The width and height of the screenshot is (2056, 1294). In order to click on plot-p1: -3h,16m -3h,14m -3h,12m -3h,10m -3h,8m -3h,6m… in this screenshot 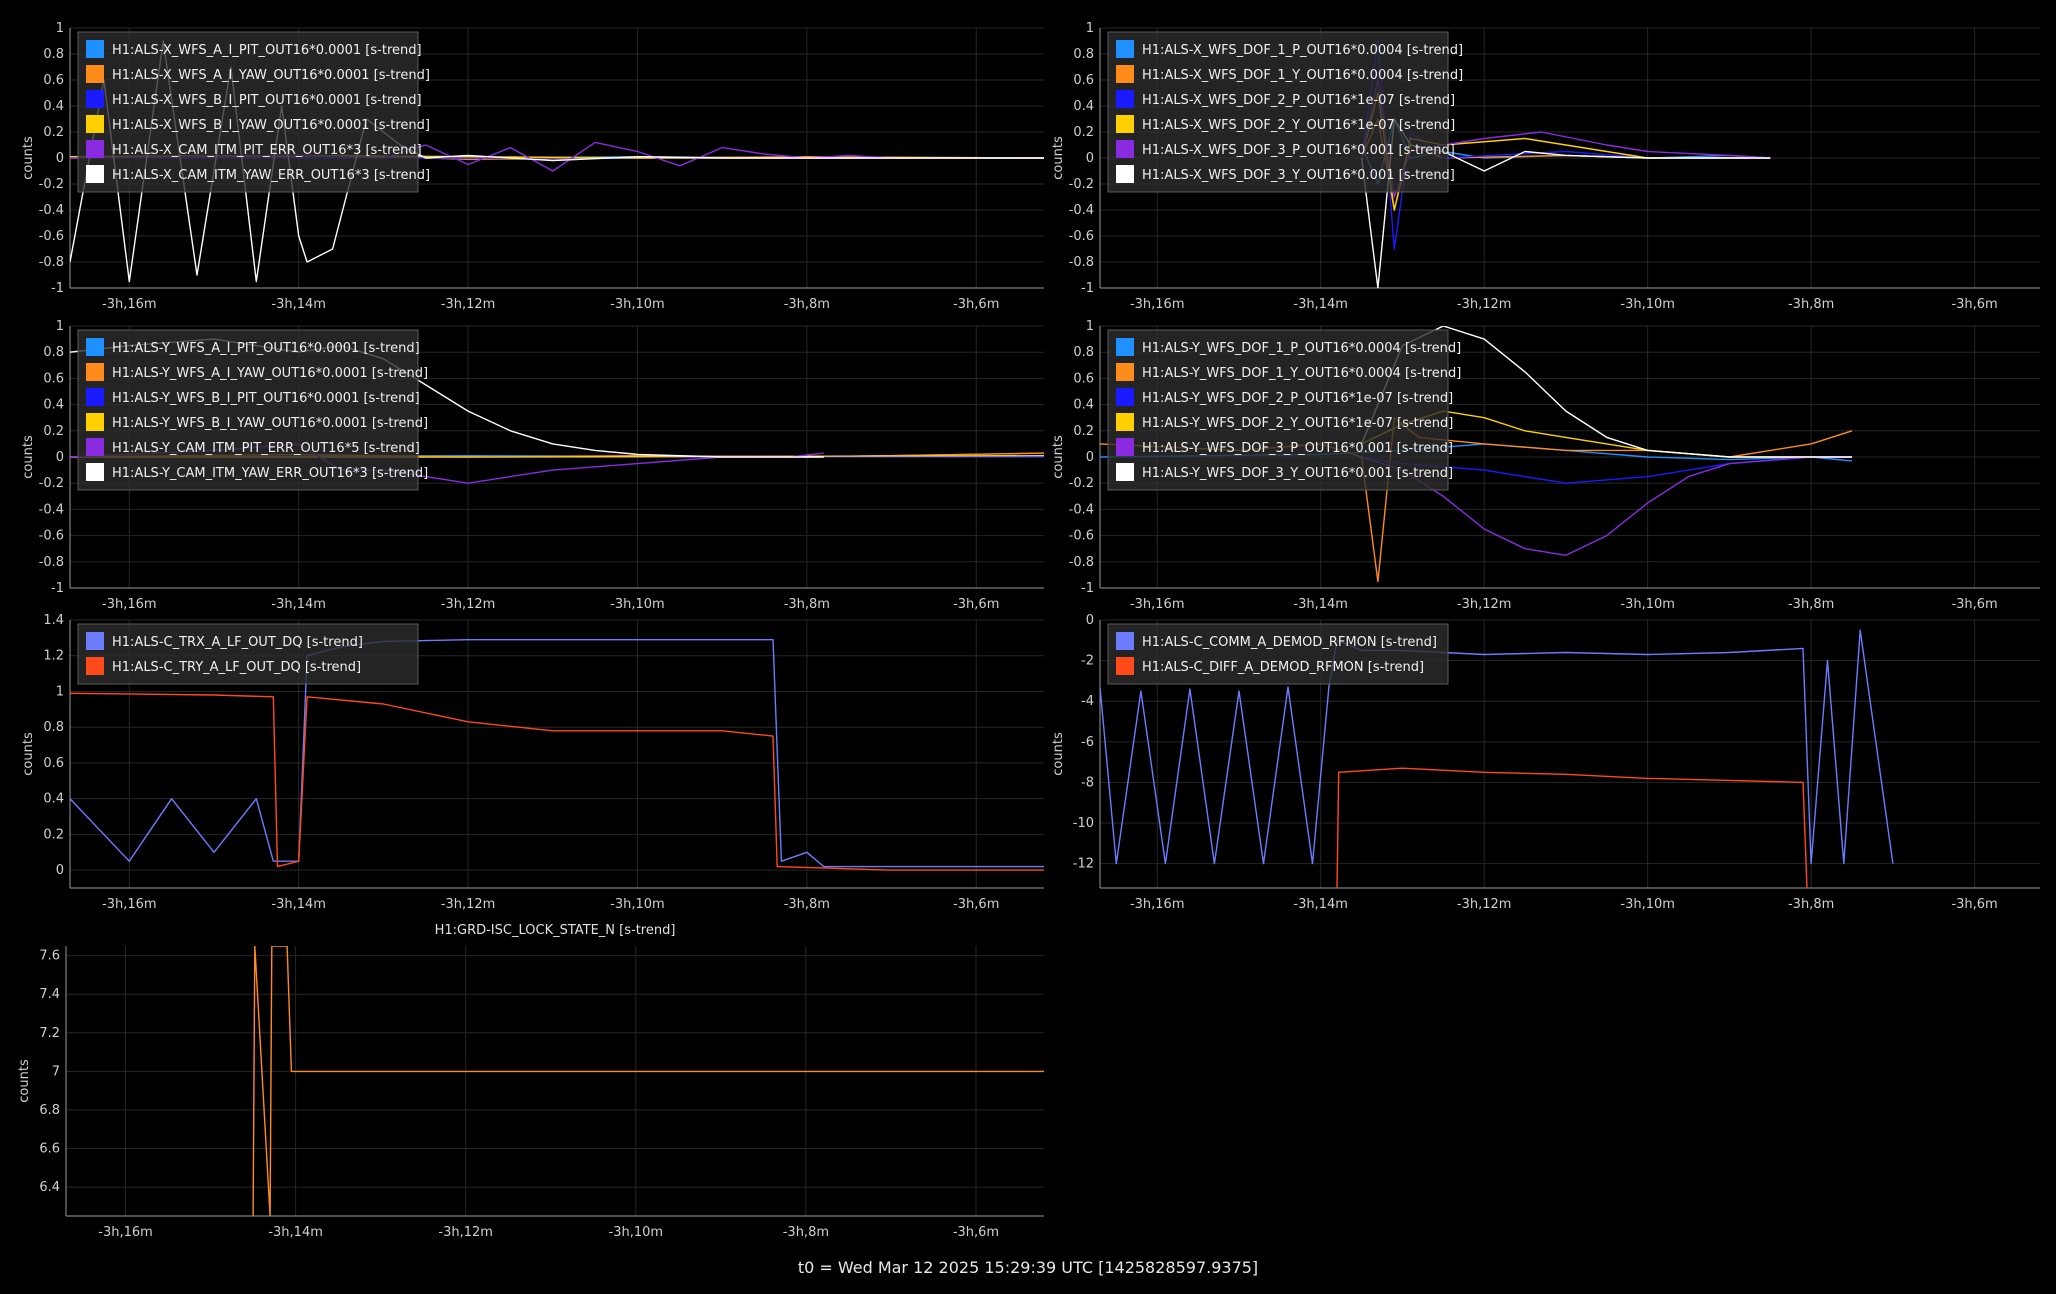, I will do `click(532, 166)`.